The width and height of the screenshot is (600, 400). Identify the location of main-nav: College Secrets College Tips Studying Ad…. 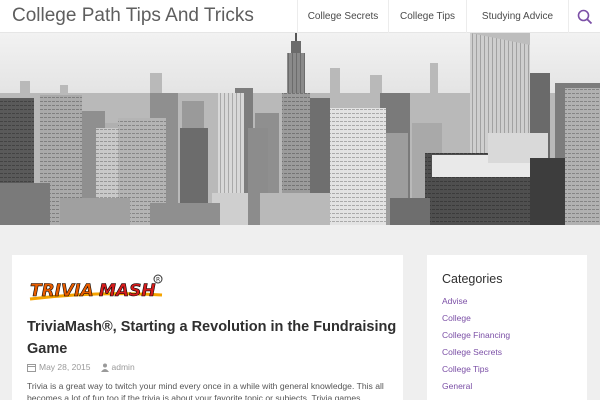
(432, 16).